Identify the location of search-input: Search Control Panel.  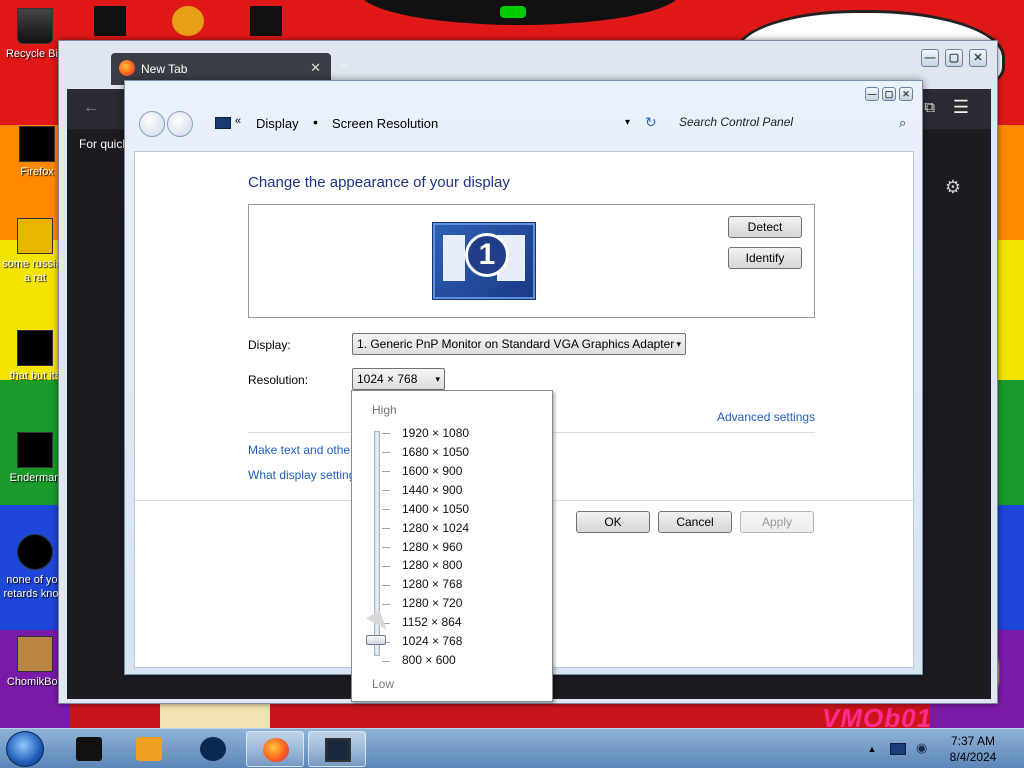
(736, 122).